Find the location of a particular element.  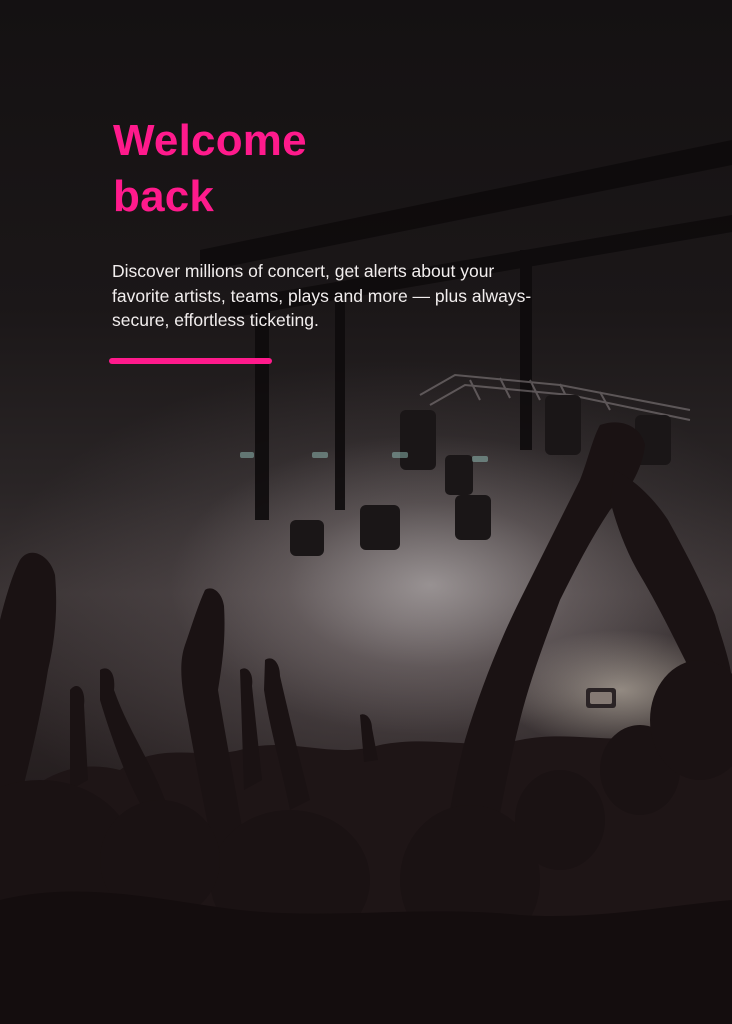

welcome-heading-line-1: Welcome is located at coordinates (210, 140).